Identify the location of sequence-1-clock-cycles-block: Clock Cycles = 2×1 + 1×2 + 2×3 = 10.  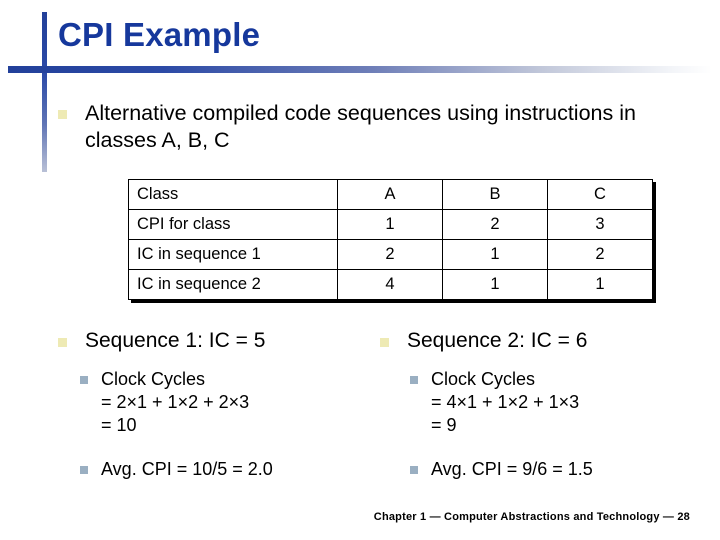
(175, 402).